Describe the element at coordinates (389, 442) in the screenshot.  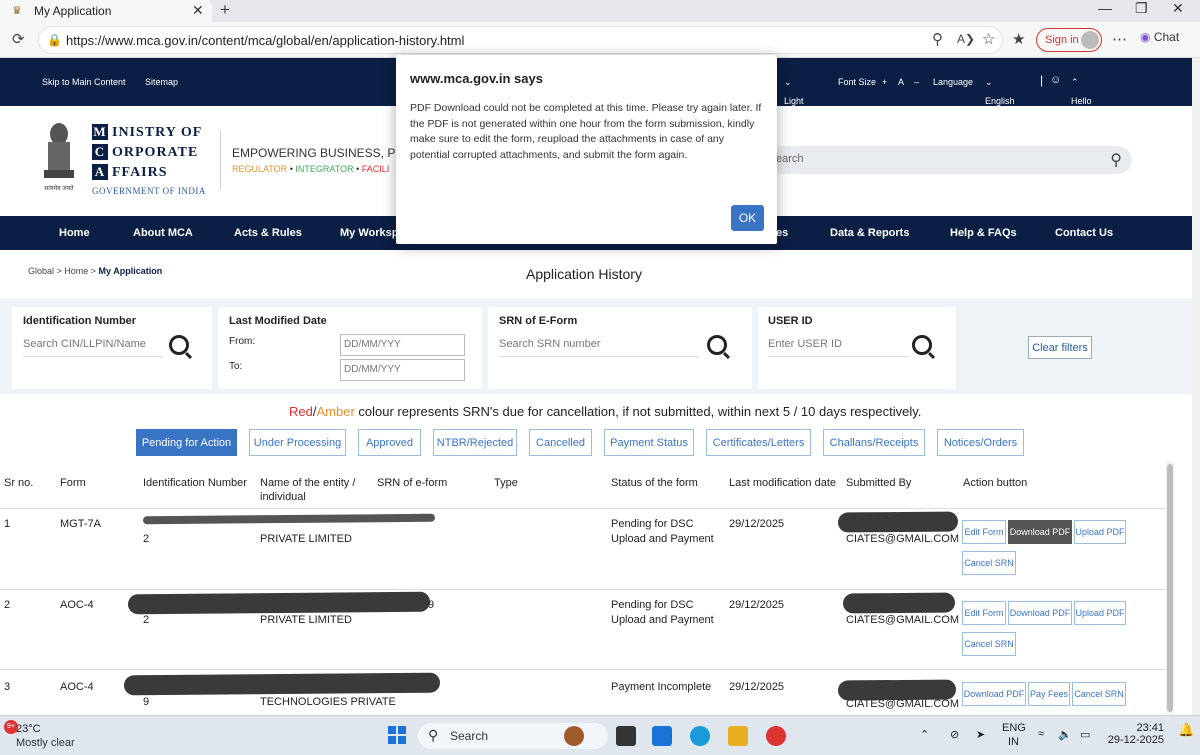
I see `tab-approved: Approved` at that location.